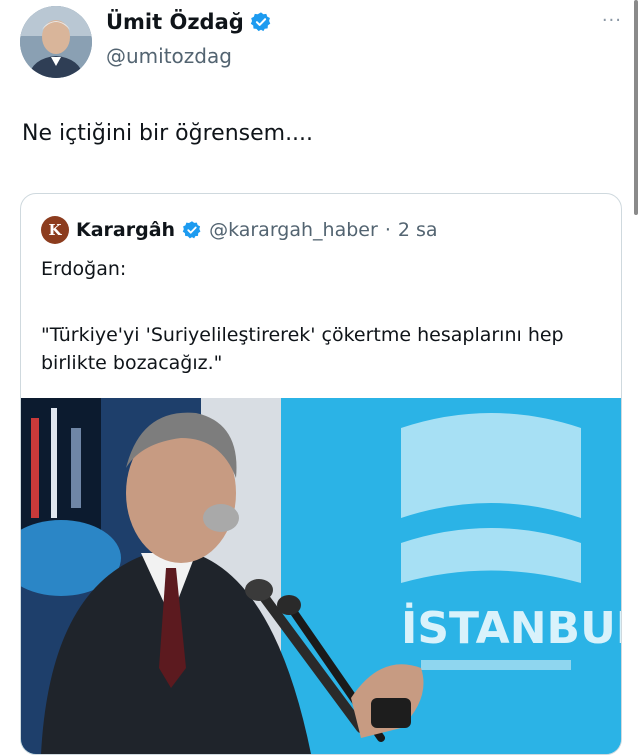 This screenshot has height=755, width=640. I want to click on quoted-author-name: Karargâh, so click(125, 230).